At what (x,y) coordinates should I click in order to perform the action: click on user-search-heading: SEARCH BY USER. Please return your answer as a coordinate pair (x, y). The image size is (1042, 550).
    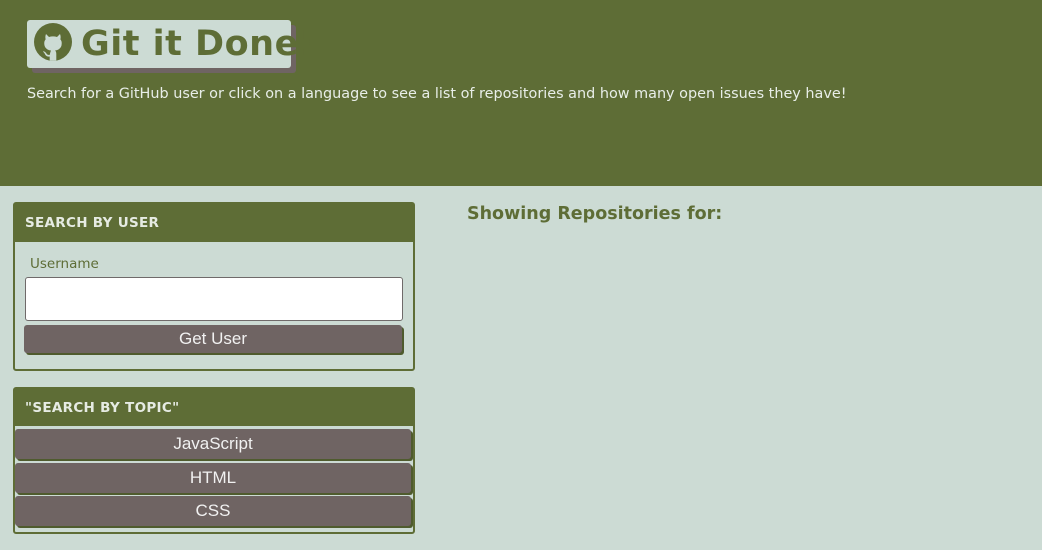
    Looking at the image, I should click on (214, 223).